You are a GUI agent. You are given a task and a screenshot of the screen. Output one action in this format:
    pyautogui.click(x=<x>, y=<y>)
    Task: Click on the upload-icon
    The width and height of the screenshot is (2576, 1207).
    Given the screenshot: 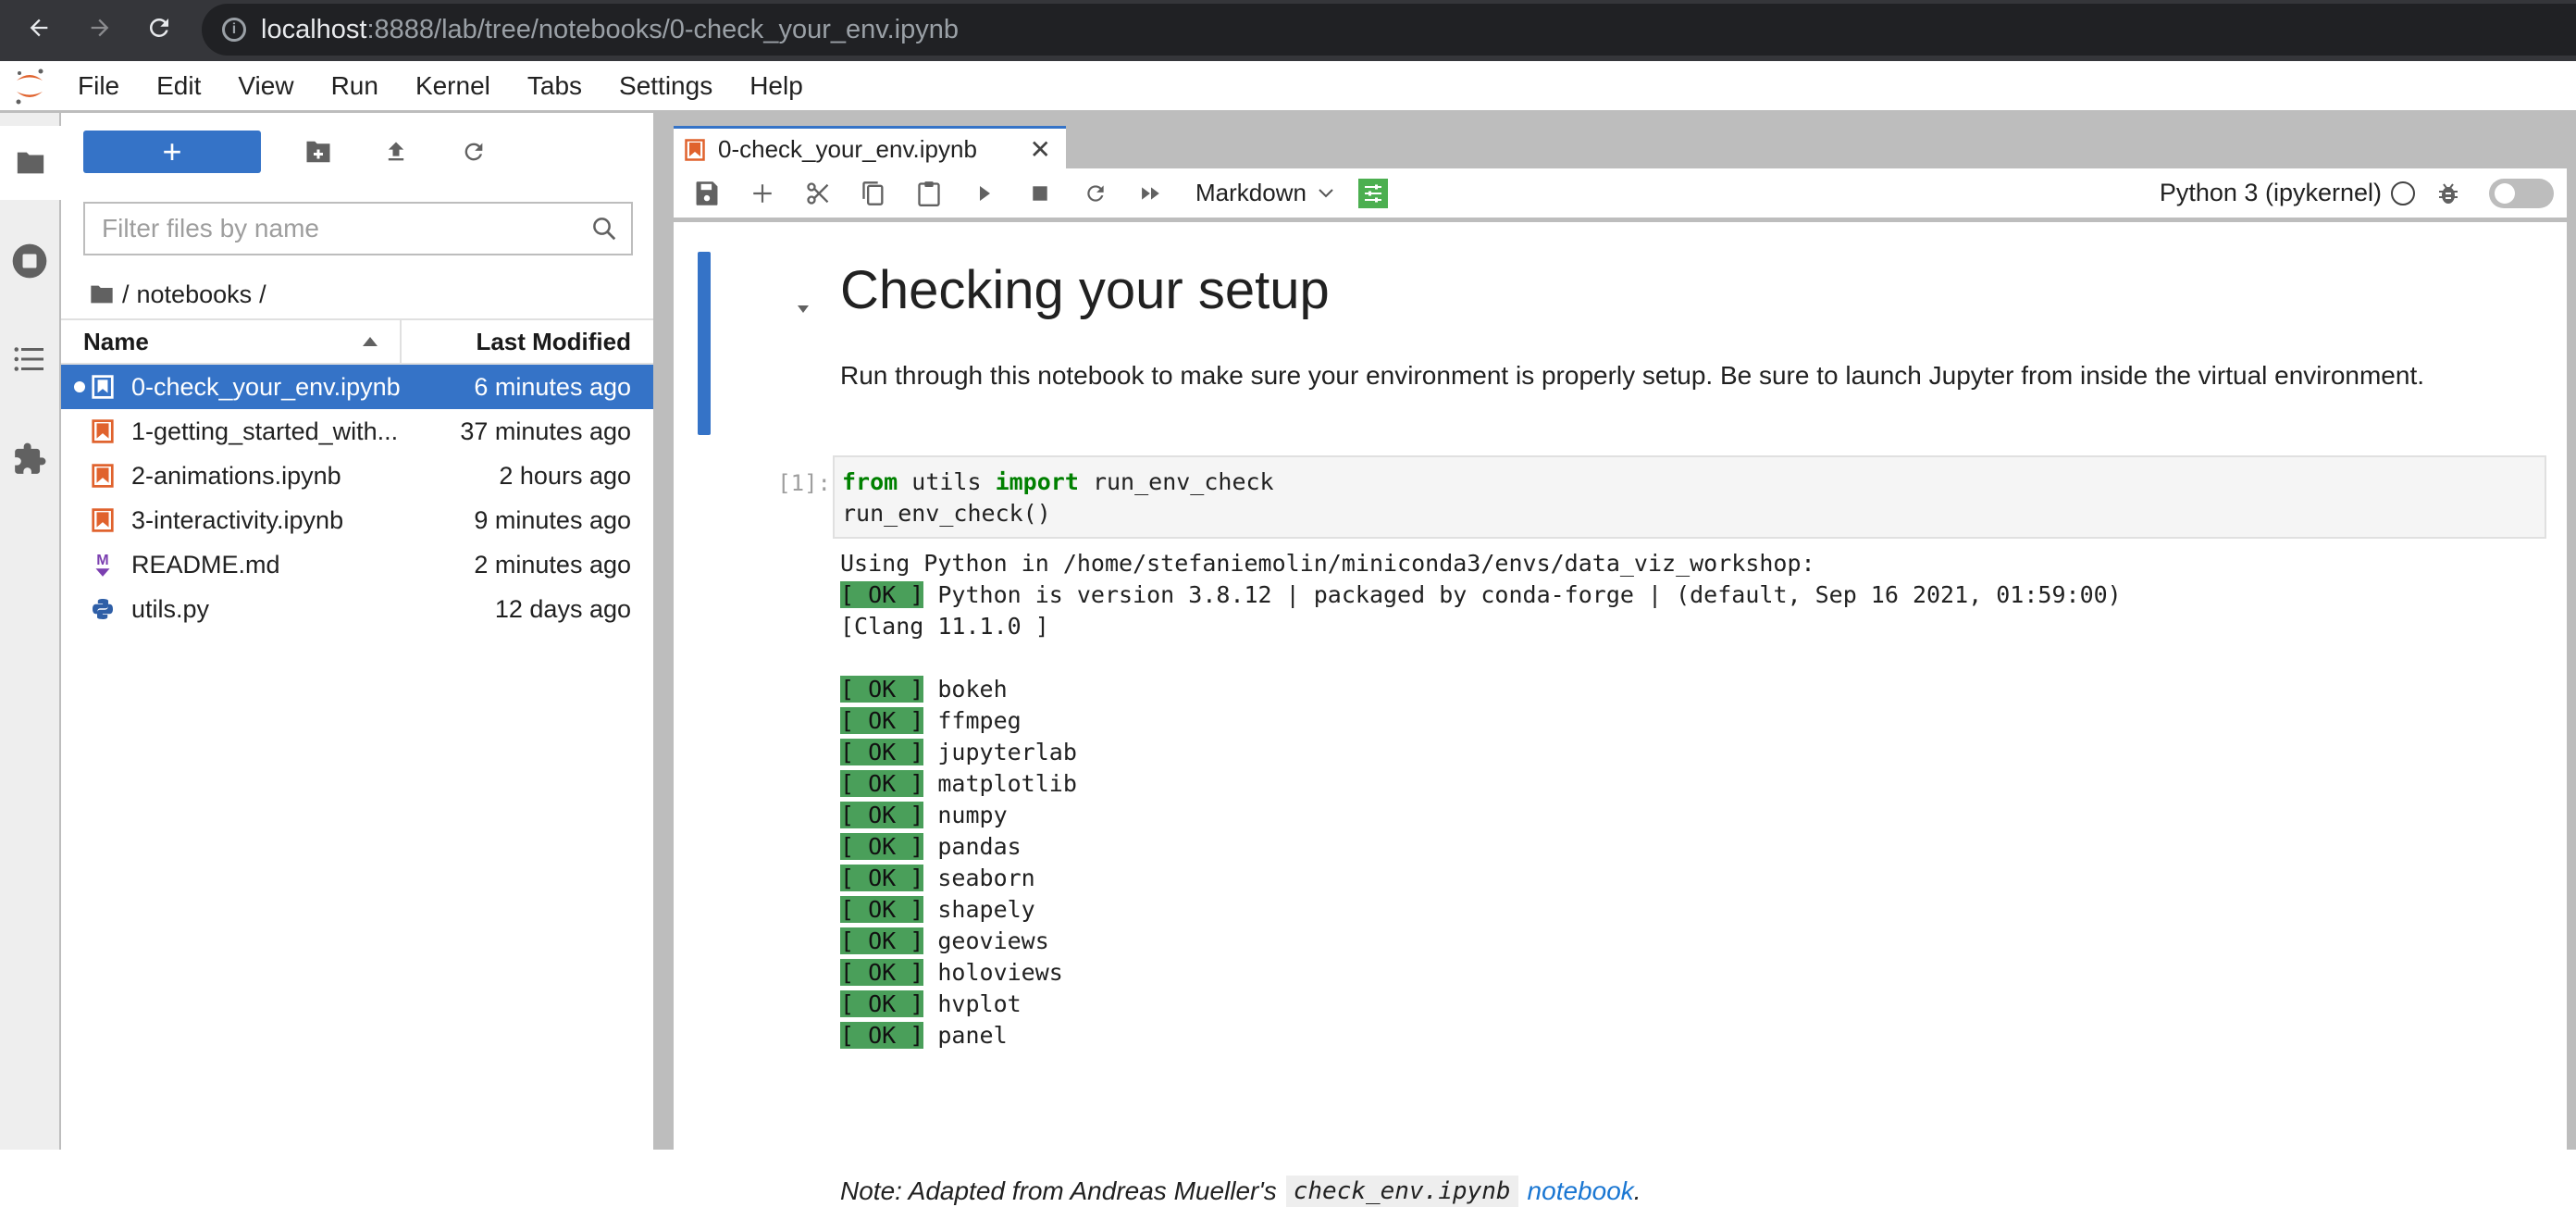 What is the action you would take?
    pyautogui.click(x=396, y=152)
    